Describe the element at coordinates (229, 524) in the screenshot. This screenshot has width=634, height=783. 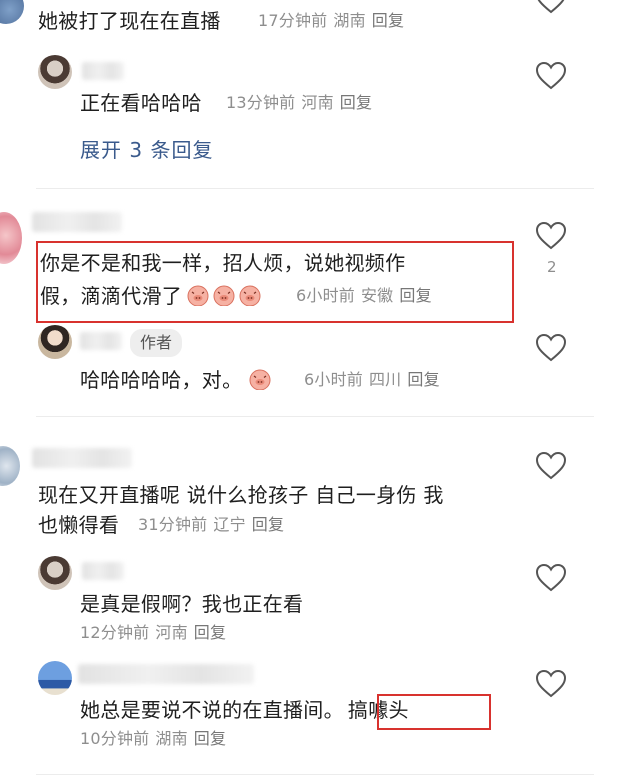
I see `location: 辽宁` at that location.